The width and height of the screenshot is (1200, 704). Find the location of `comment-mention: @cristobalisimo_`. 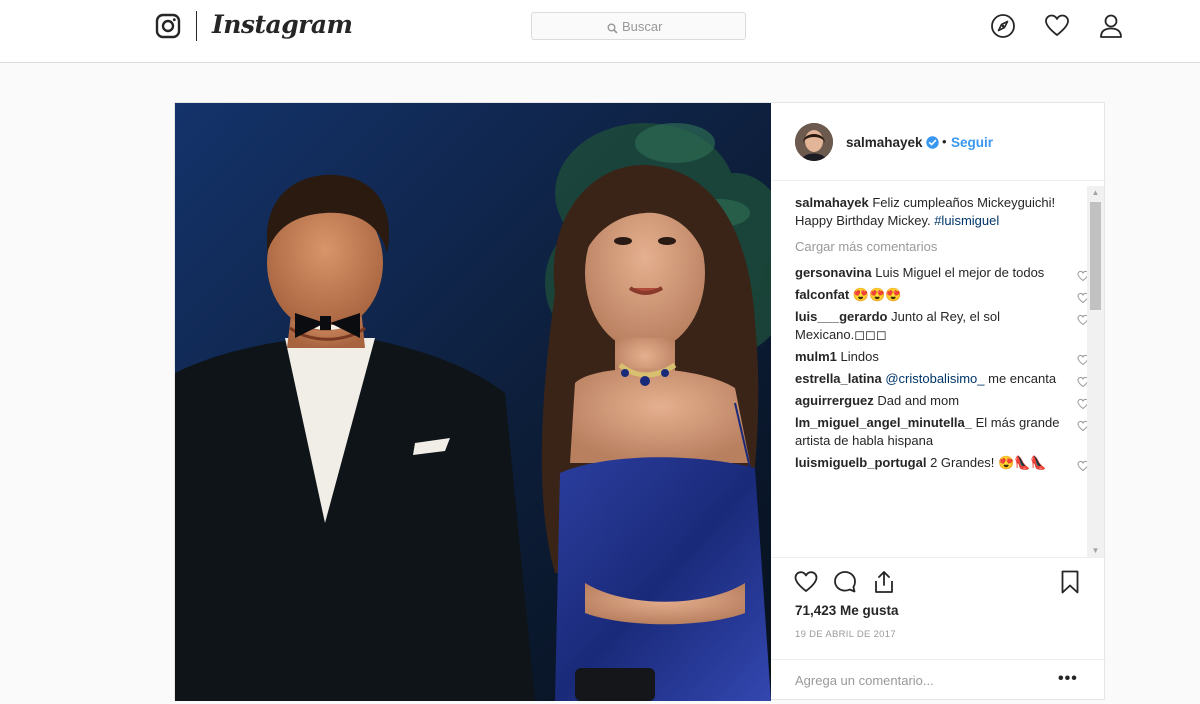

comment-mention: @cristobalisimo_ is located at coordinates (934, 378).